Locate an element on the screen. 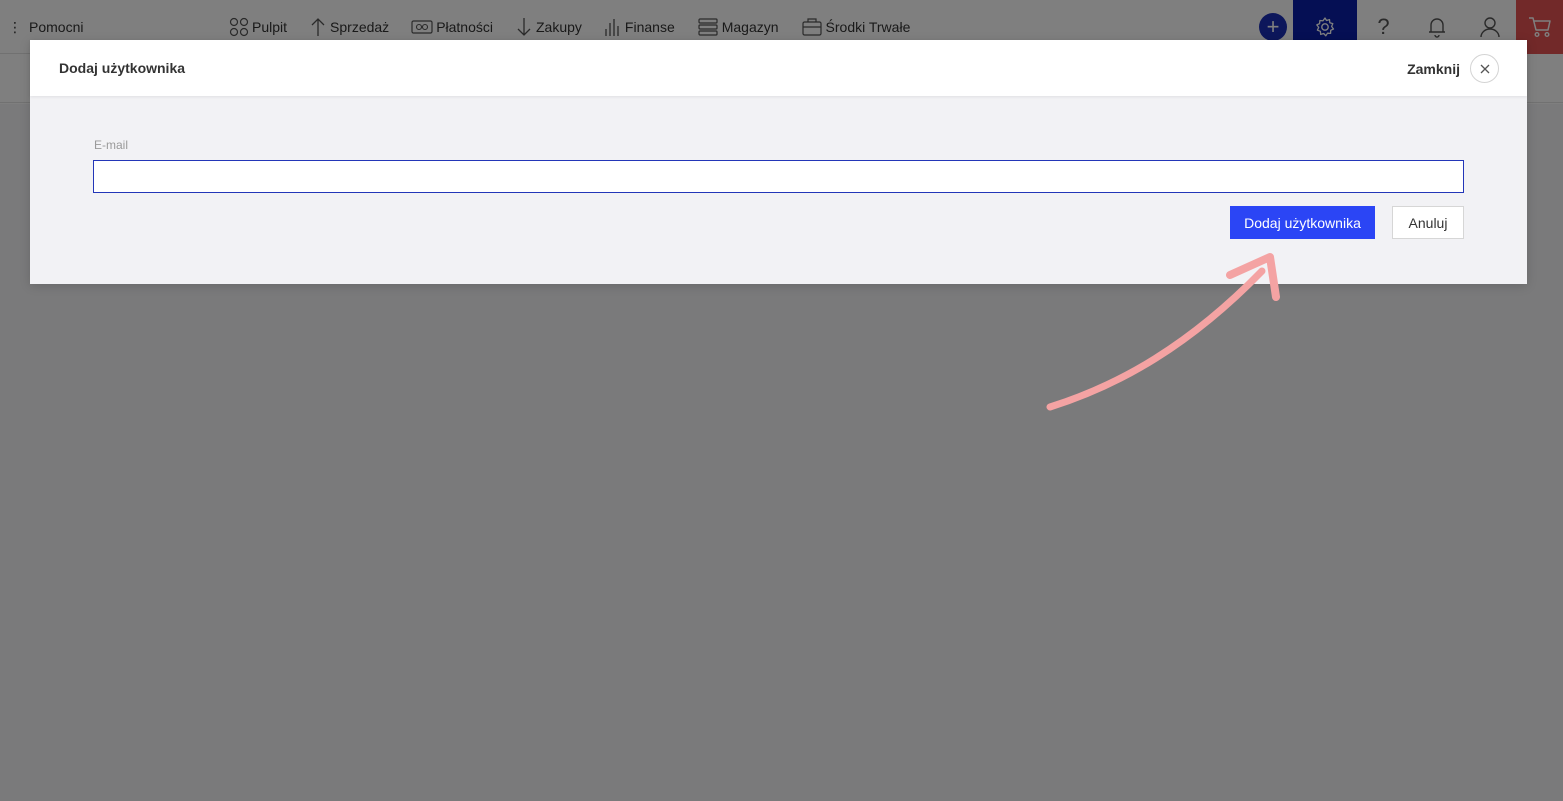  close-modal-control: Zamknij is located at coordinates (1453, 68).